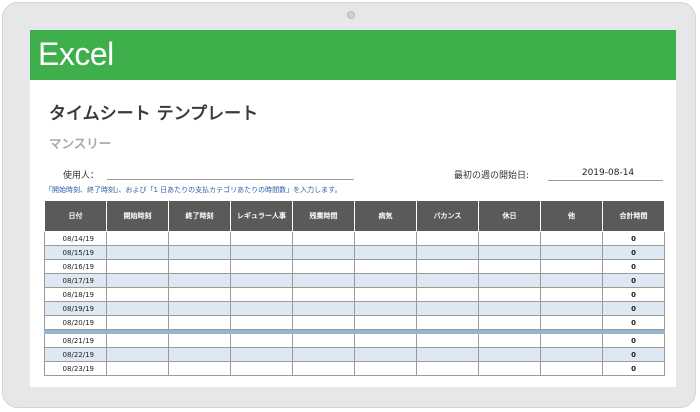 Image resolution: width=700 pixels, height=412 pixels. What do you see at coordinates (492, 176) in the screenshot?
I see `week-start-label: 最初の週の開始日:` at bounding box center [492, 176].